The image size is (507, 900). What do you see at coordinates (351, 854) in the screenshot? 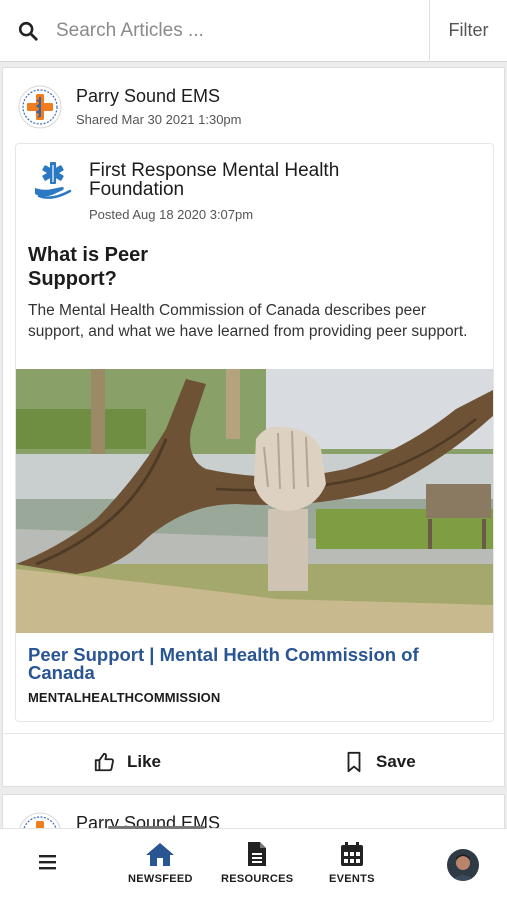
I see `calendar-icon` at bounding box center [351, 854].